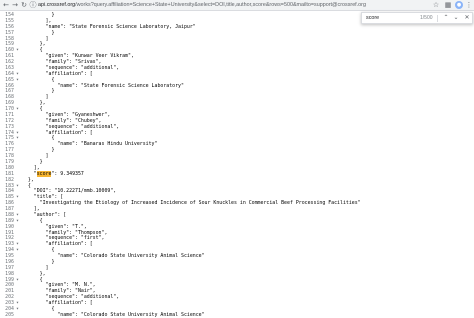 The width and height of the screenshot is (474, 318). What do you see at coordinates (6, 5) in the screenshot?
I see `arrow-left-icon: ←` at bounding box center [6, 5].